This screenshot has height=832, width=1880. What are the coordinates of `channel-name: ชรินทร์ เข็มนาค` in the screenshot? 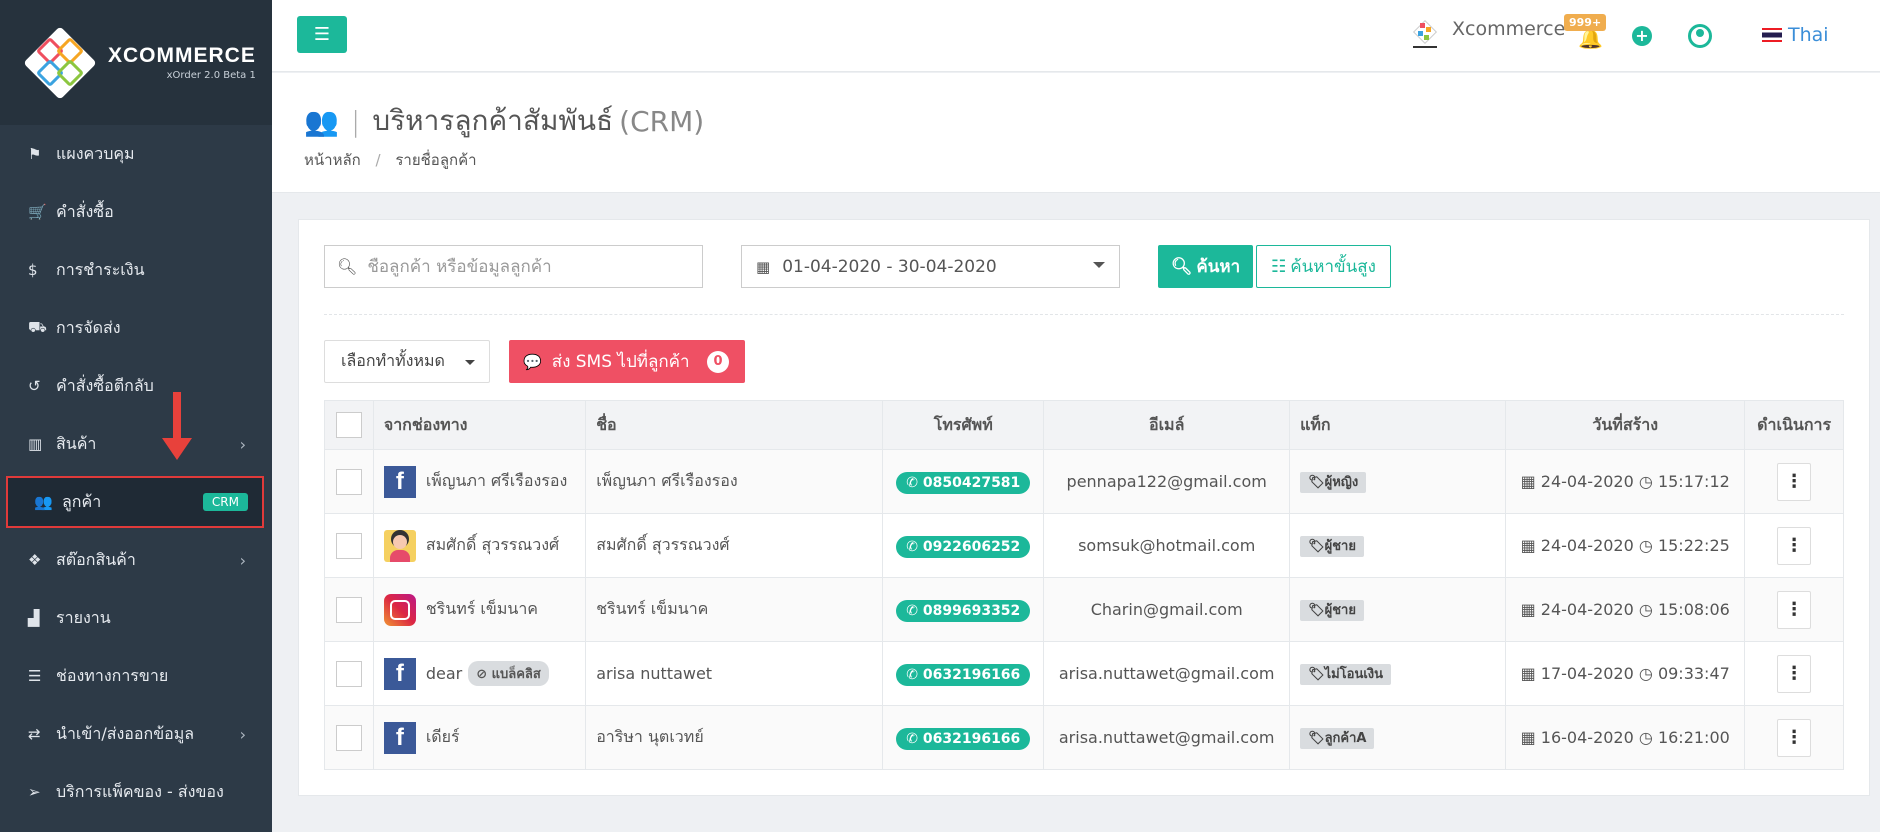 It's located at (482, 608).